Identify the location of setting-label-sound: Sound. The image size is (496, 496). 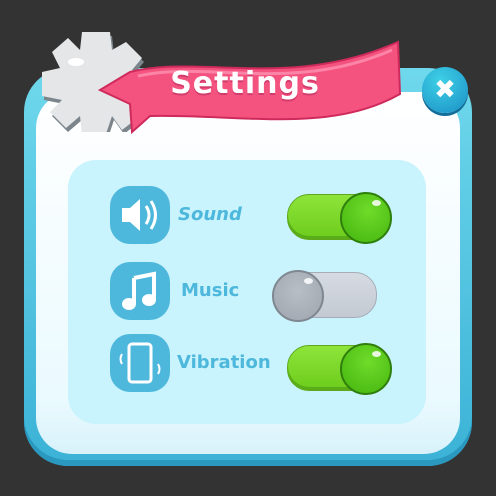
(210, 214).